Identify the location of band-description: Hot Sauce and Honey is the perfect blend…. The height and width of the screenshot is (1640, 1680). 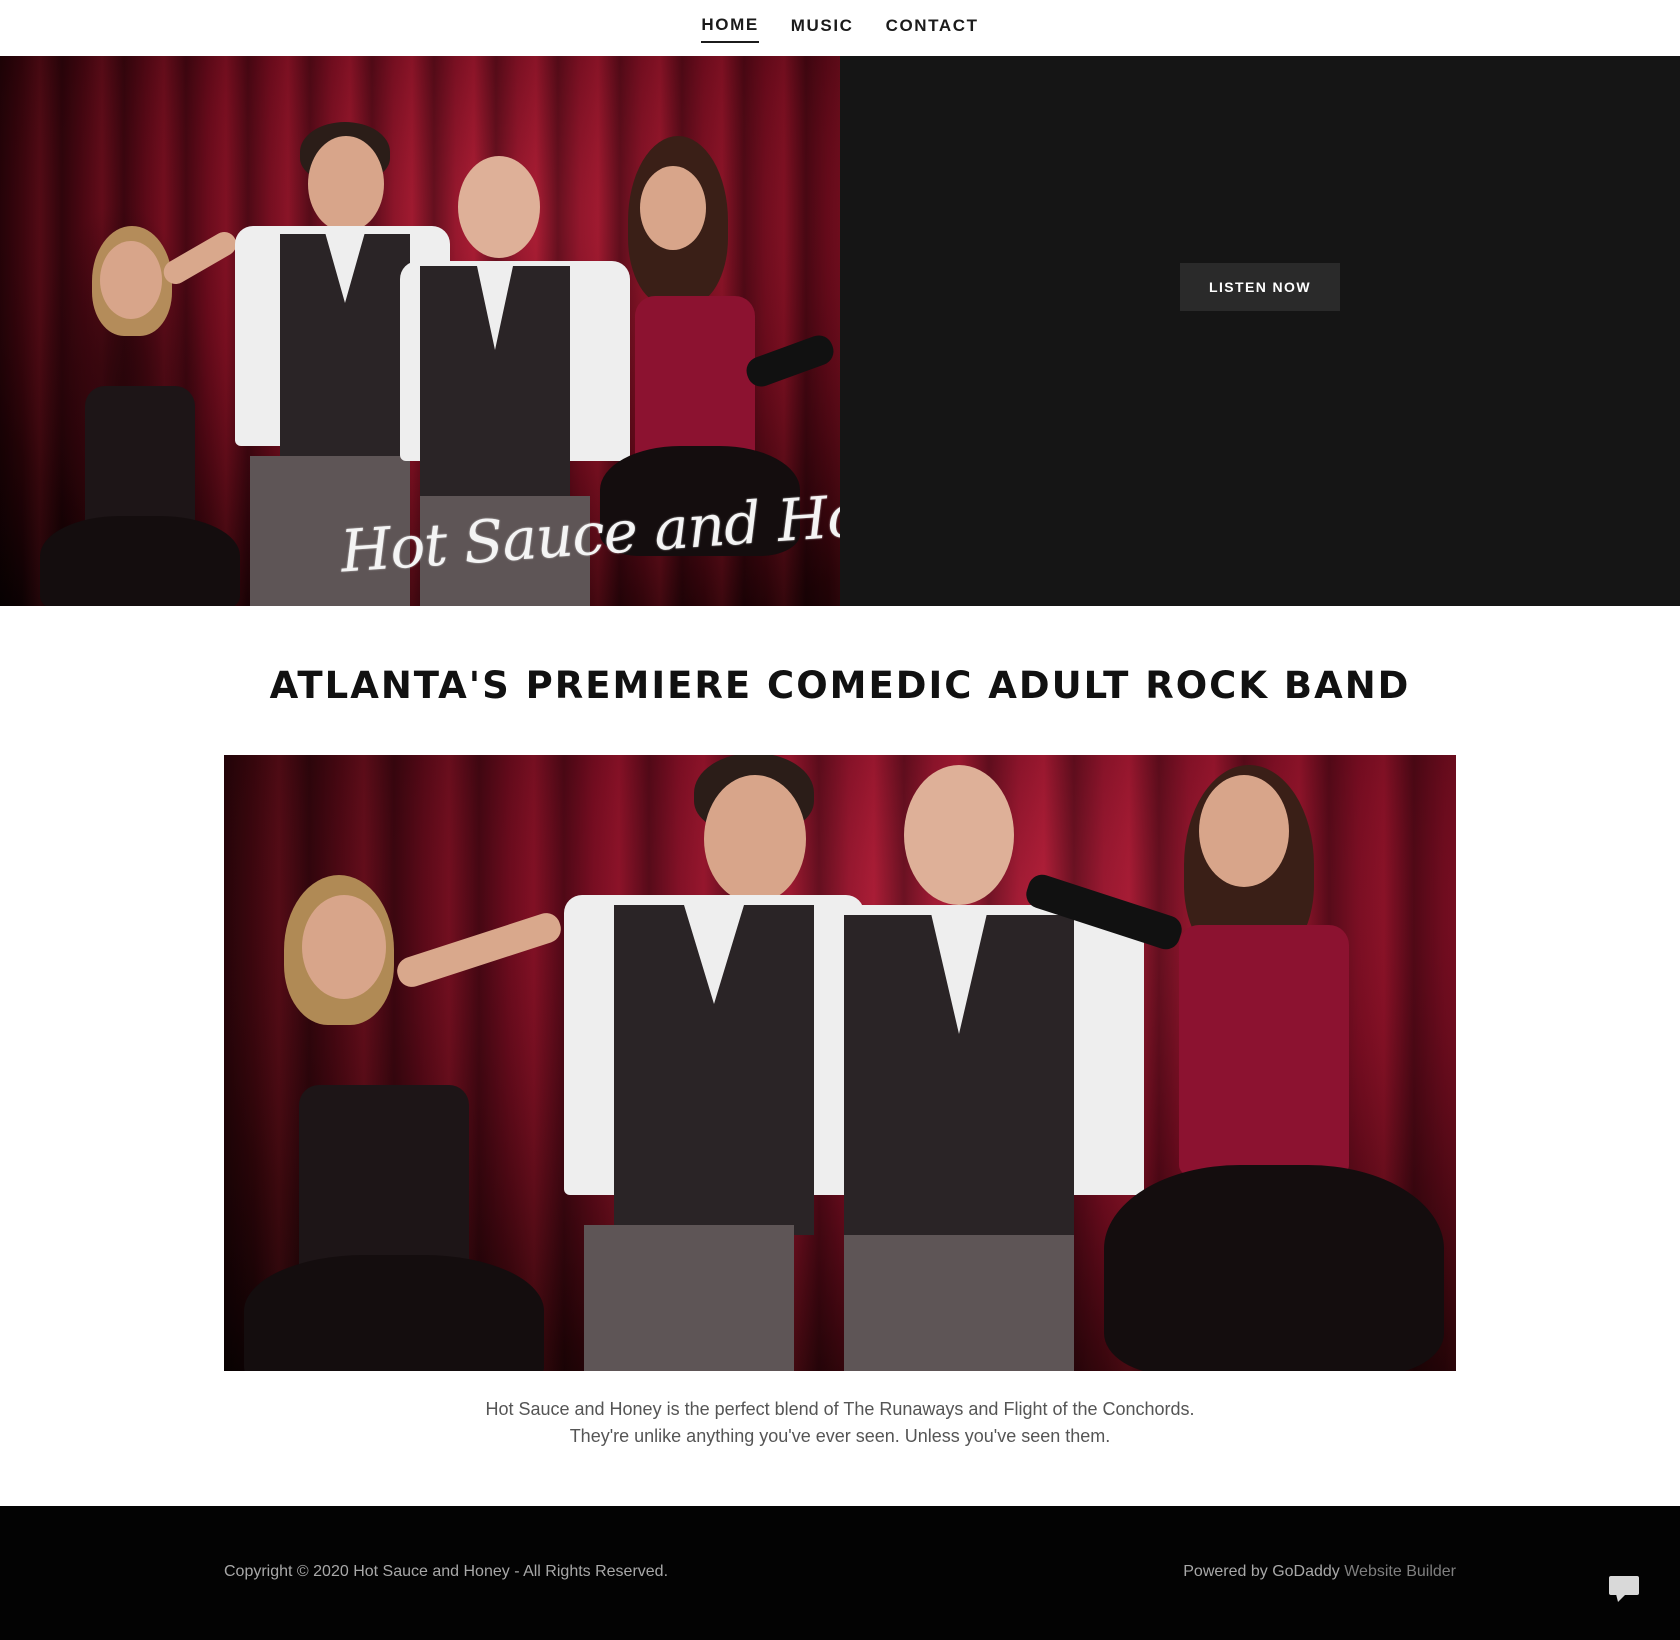
(840, 1423).